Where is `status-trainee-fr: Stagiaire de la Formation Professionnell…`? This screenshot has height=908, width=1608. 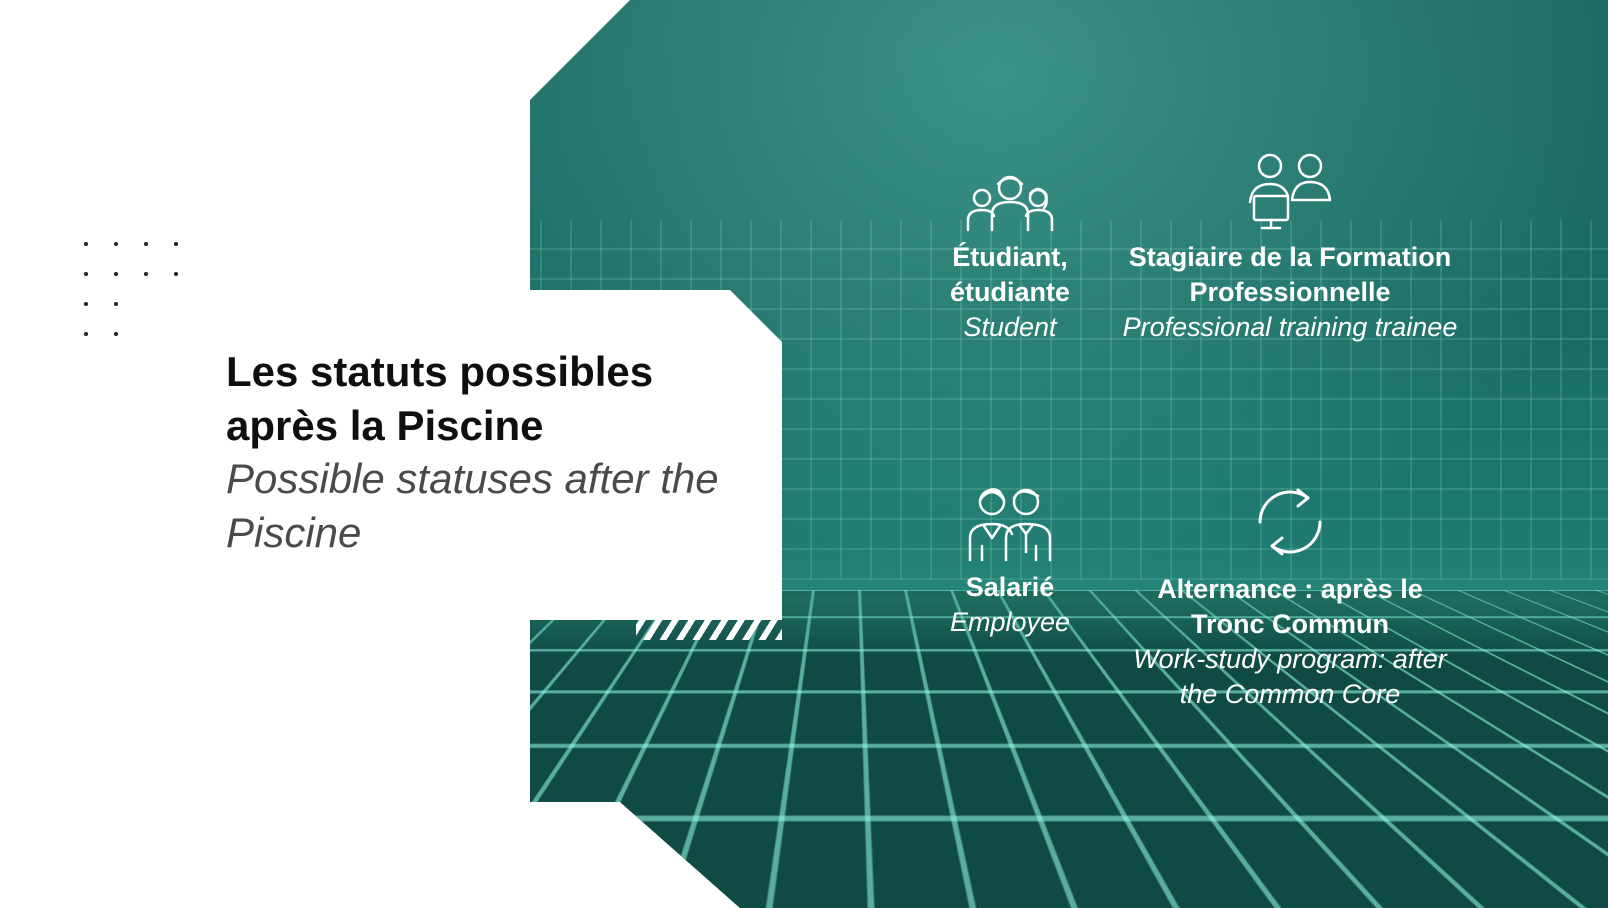 status-trainee-fr: Stagiaire de la Formation Professionnell… is located at coordinates (1290, 274).